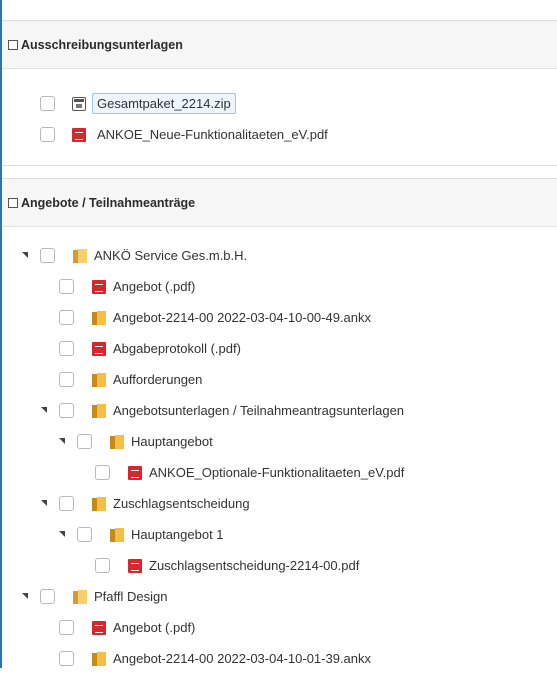 This screenshot has height=678, width=557. I want to click on panel-title: Ausschreibungsunterlagen, so click(102, 44).